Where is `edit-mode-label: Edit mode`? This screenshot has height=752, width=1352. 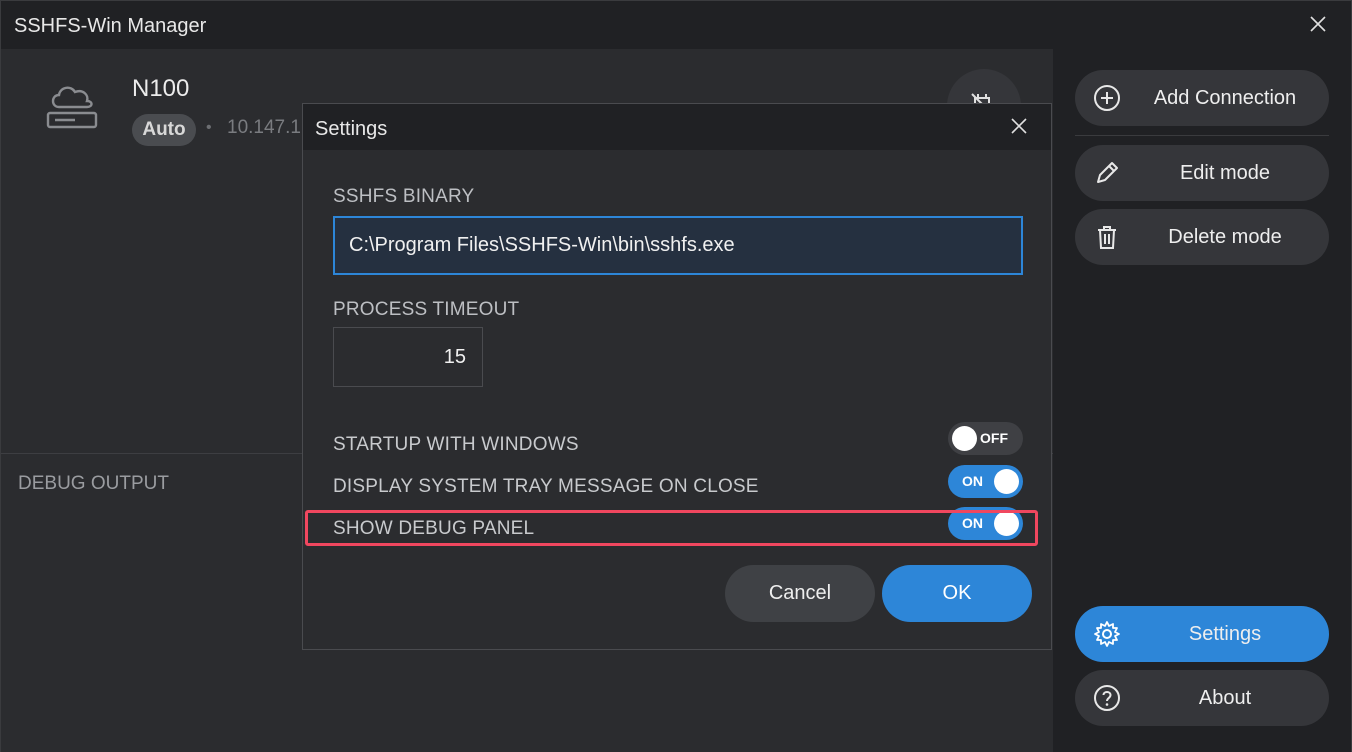 edit-mode-label: Edit mode is located at coordinates (1225, 173).